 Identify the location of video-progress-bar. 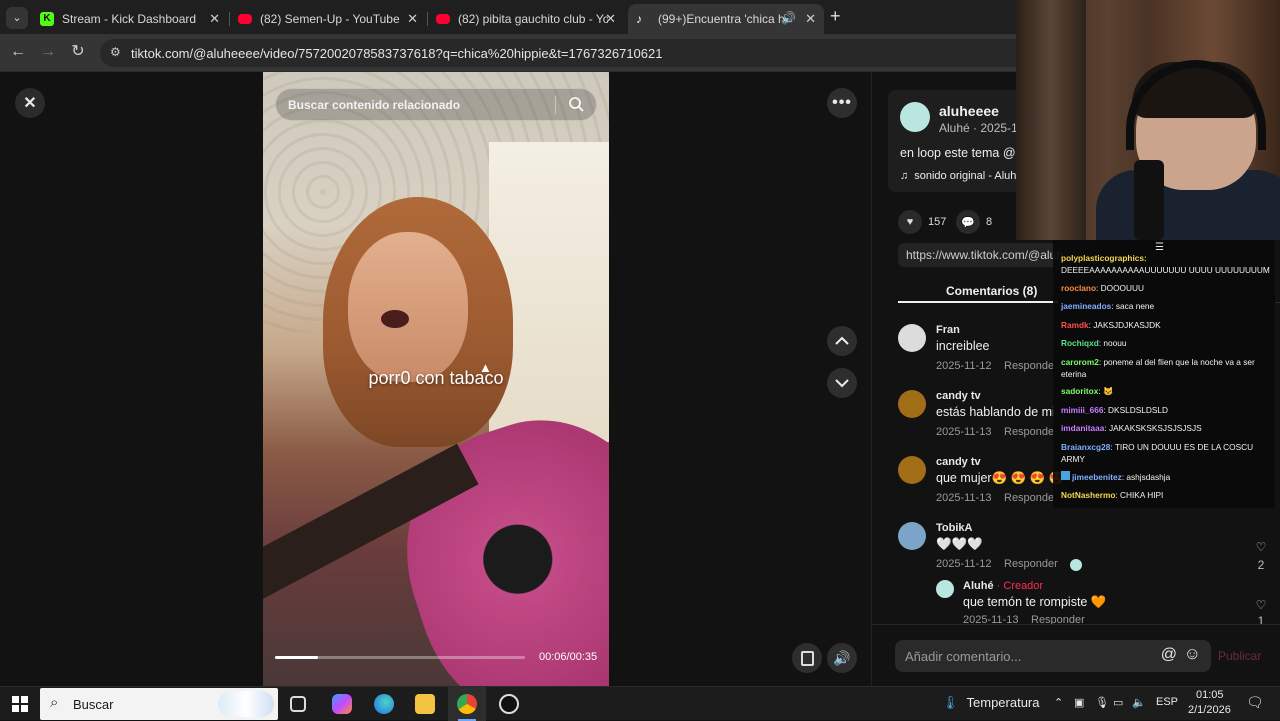
(400, 657).